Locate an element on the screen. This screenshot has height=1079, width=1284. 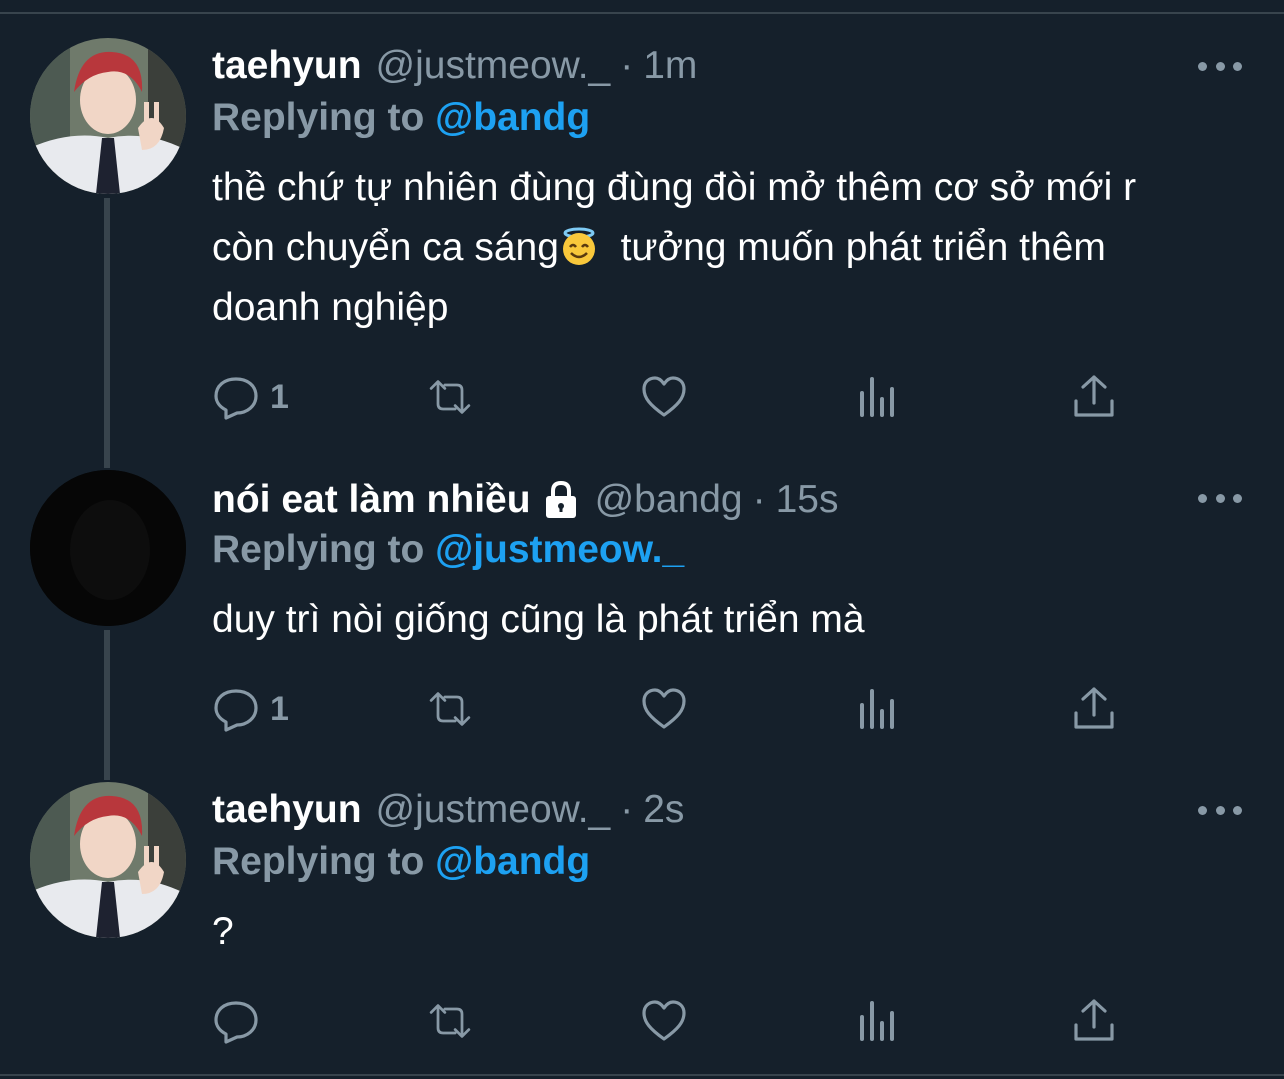
reply-button is located at coordinates (241, 1021).